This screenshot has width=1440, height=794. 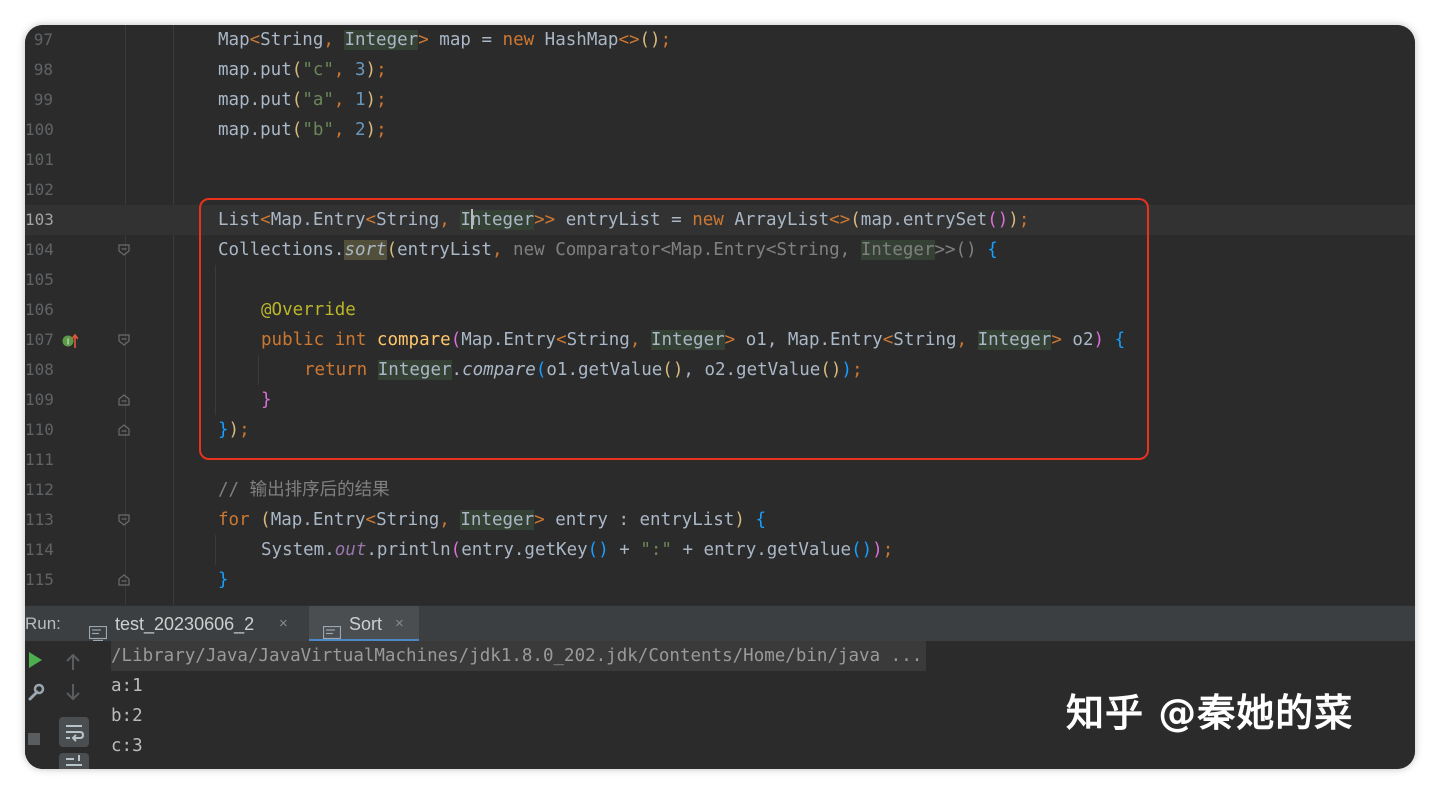 What do you see at coordinates (39, 159) in the screenshot?
I see `line-number: 101` at bounding box center [39, 159].